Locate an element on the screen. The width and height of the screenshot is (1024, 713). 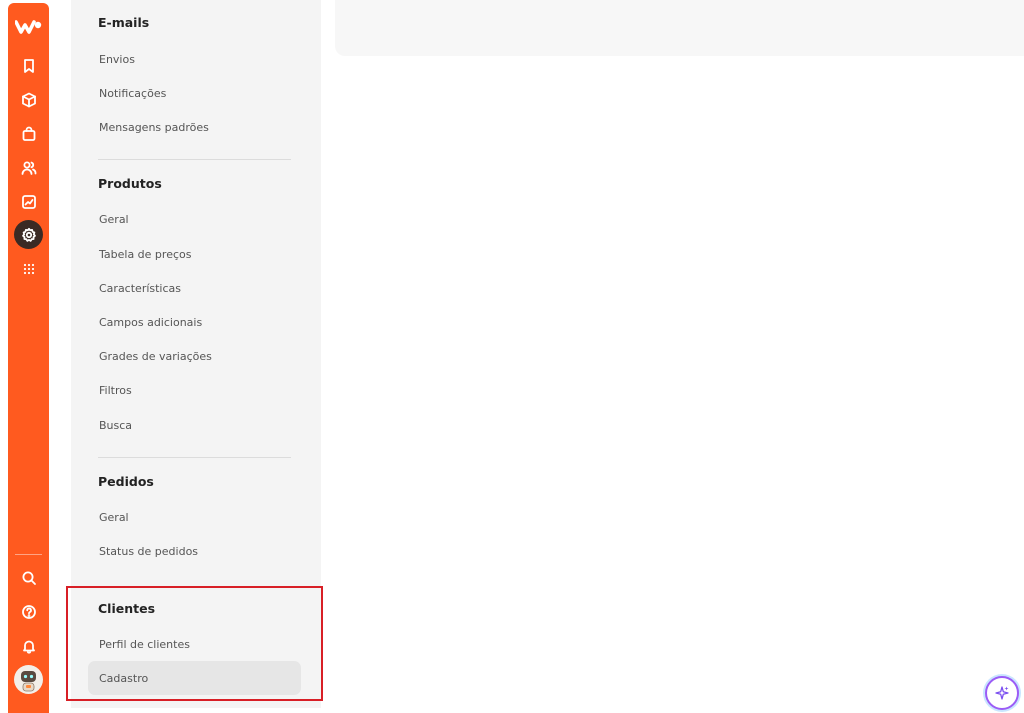
bookmark-icon is located at coordinates (28, 65).